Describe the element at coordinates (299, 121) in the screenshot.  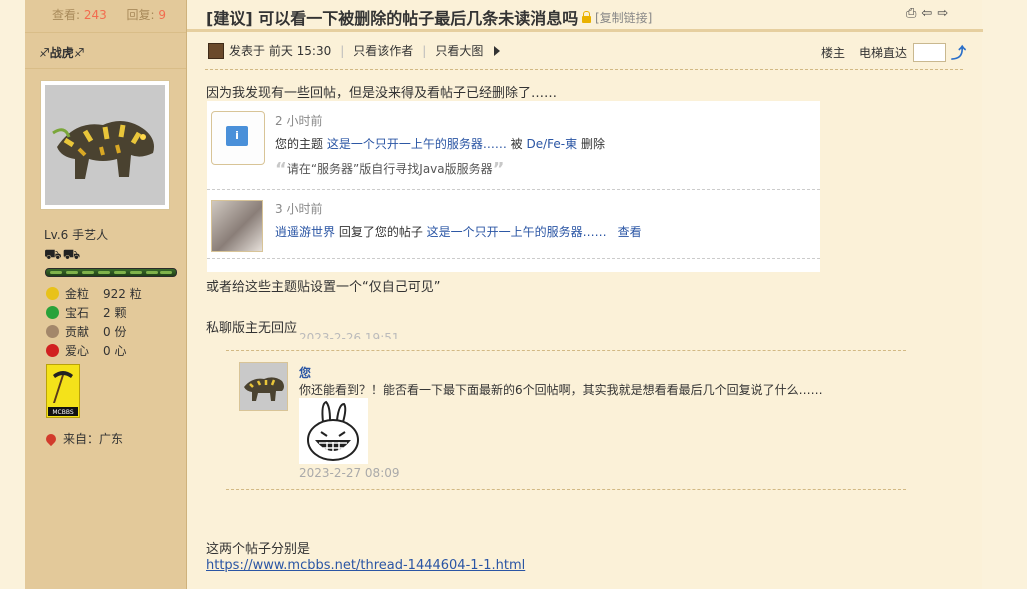
I see `notice-time: 2 小时前` at that location.